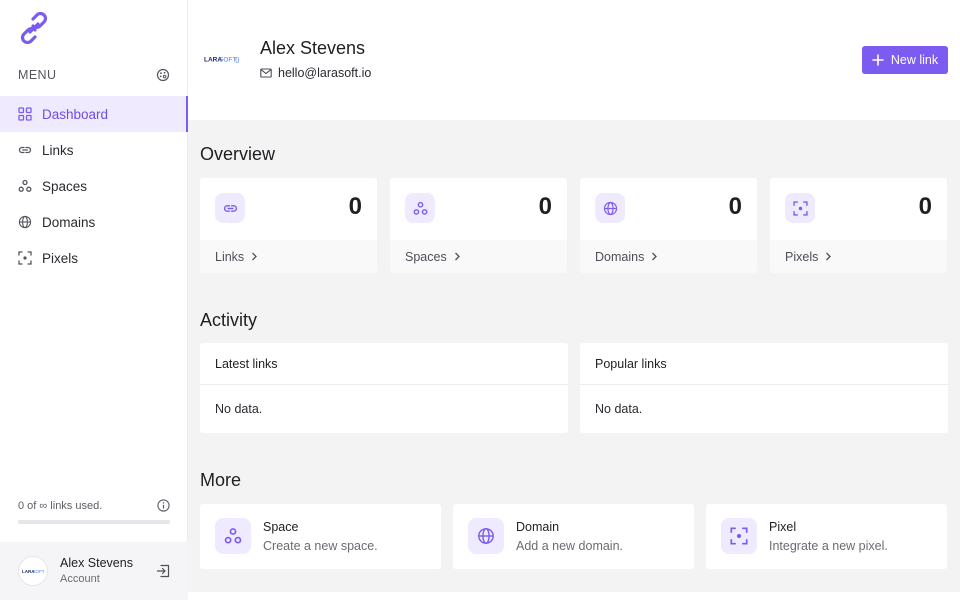  I want to click on sidebar-nav: Dashboard Links Spaces Domains Pixels, so click(94, 186).